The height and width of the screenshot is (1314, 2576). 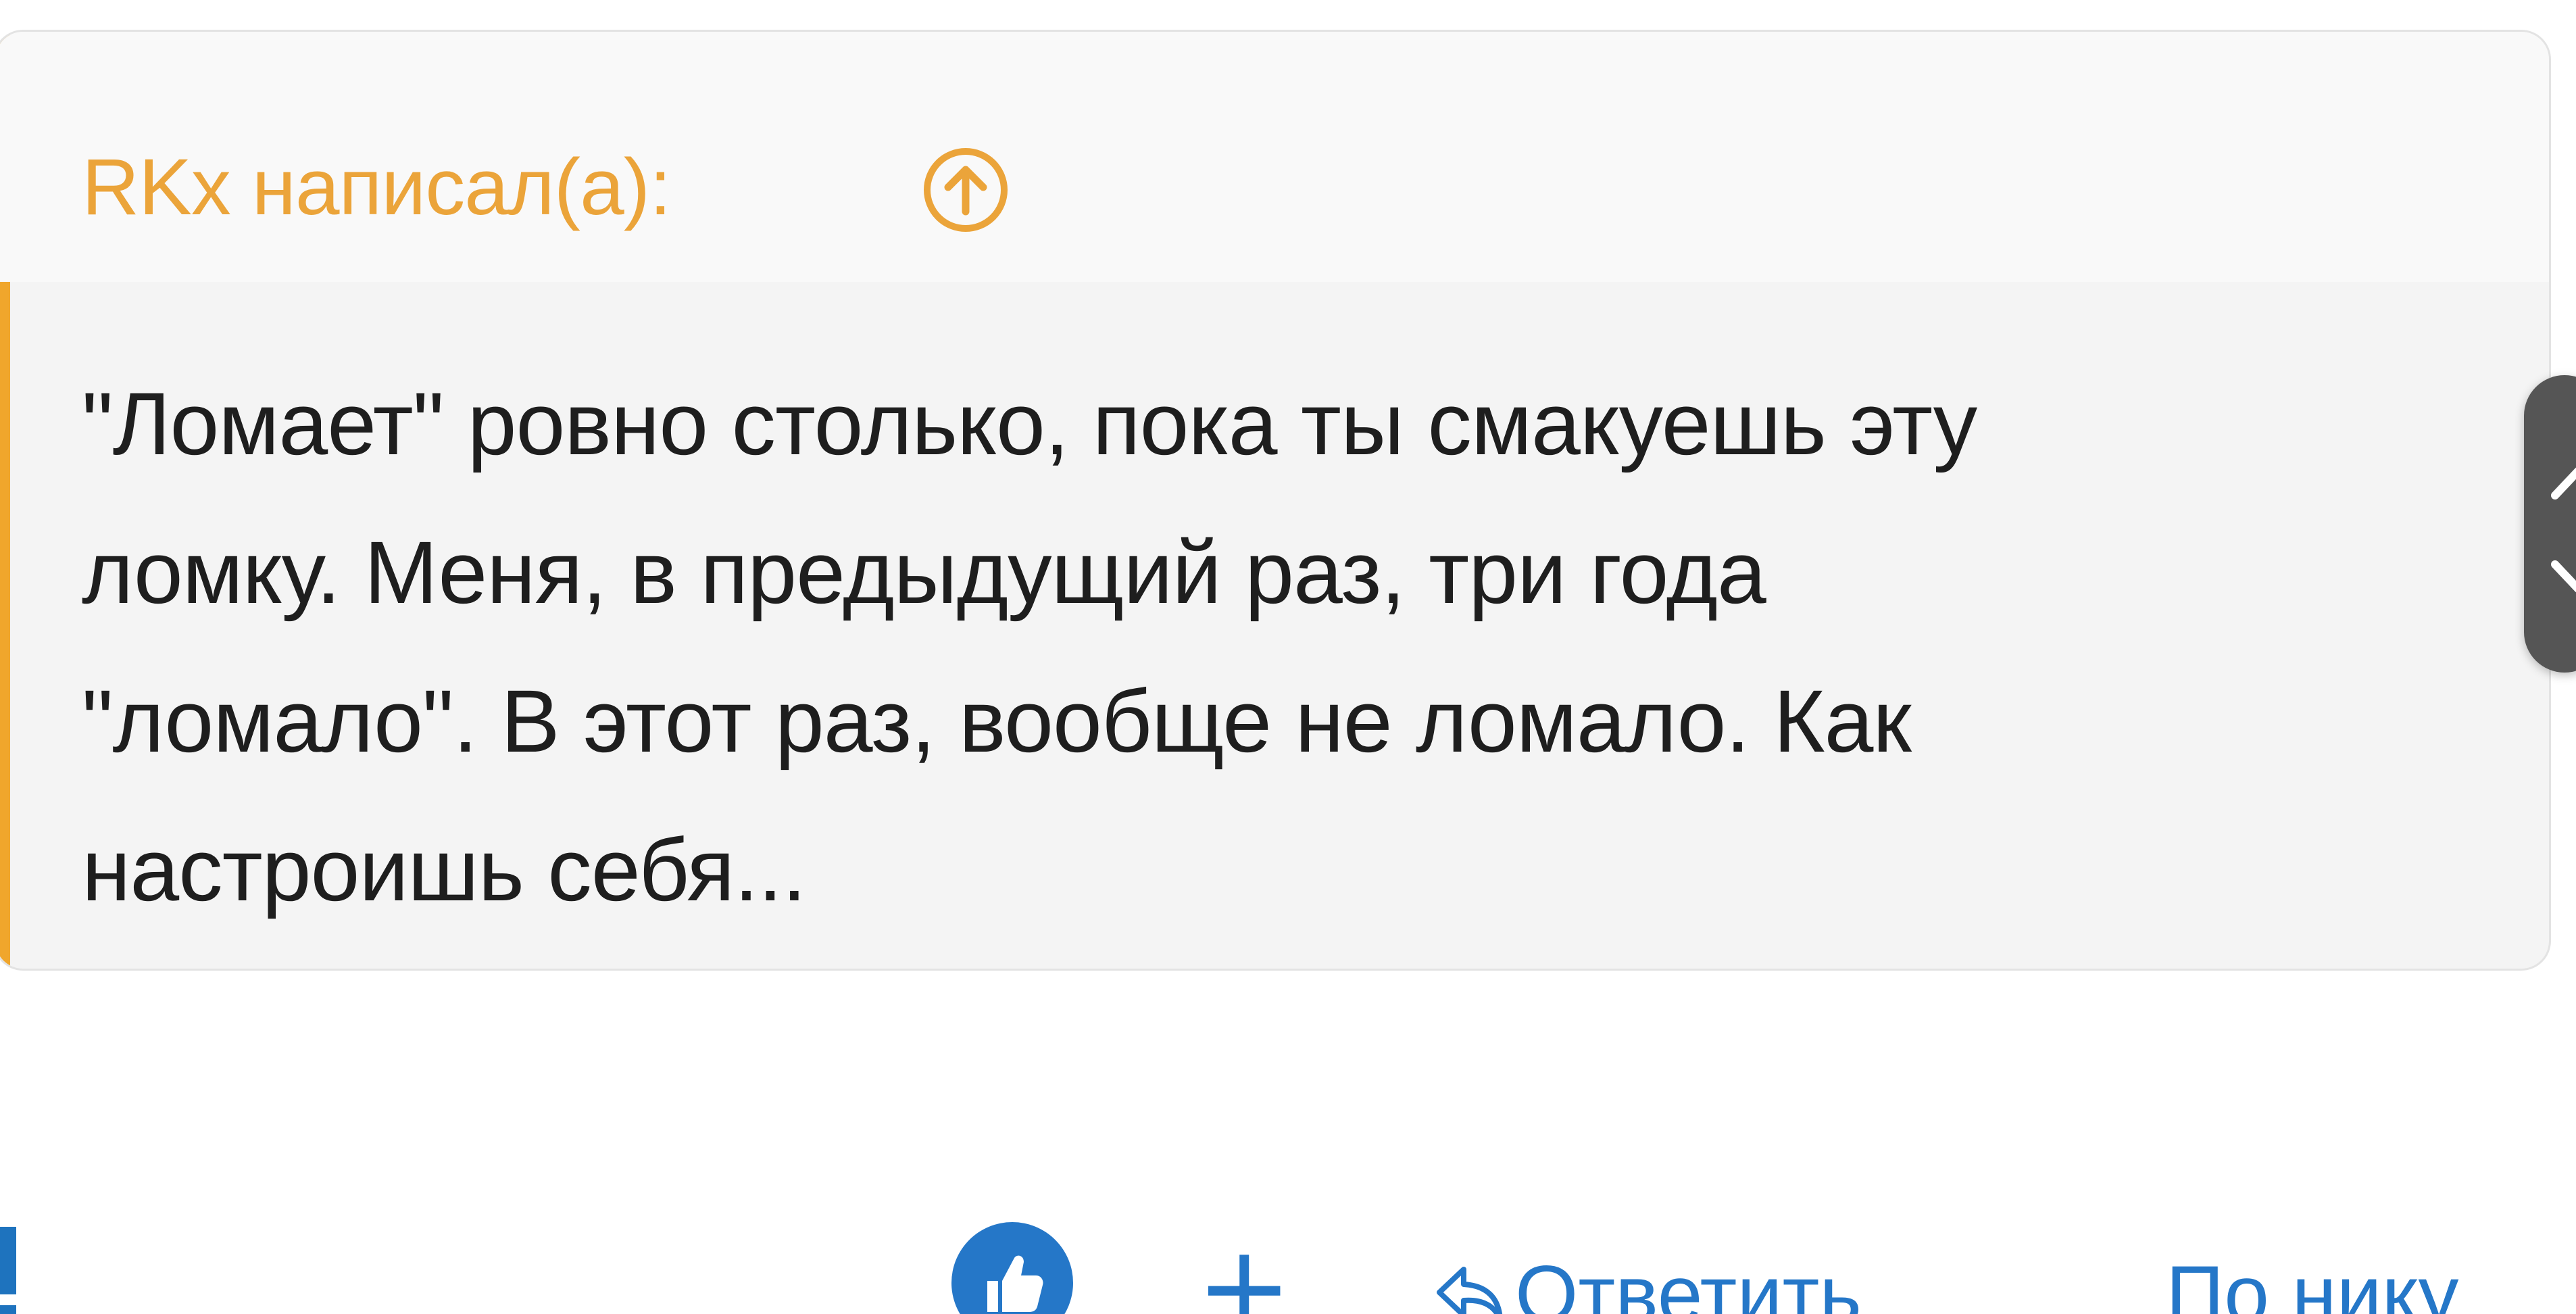 I want to click on like-button, so click(x=1012, y=1268).